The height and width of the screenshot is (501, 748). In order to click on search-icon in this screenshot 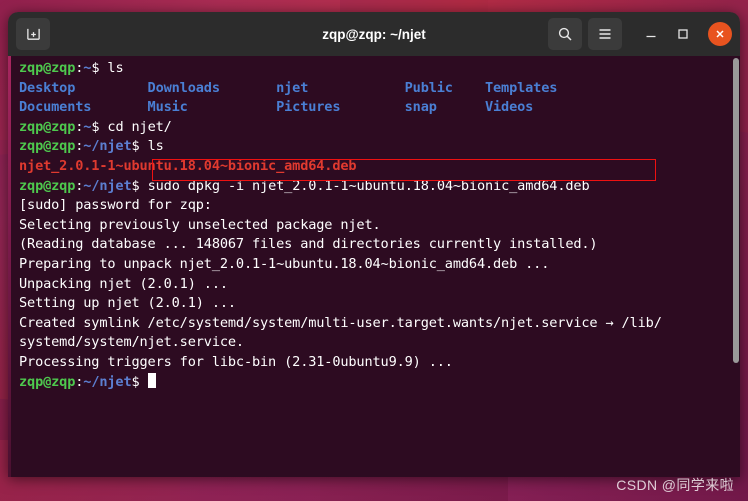, I will do `click(565, 34)`.